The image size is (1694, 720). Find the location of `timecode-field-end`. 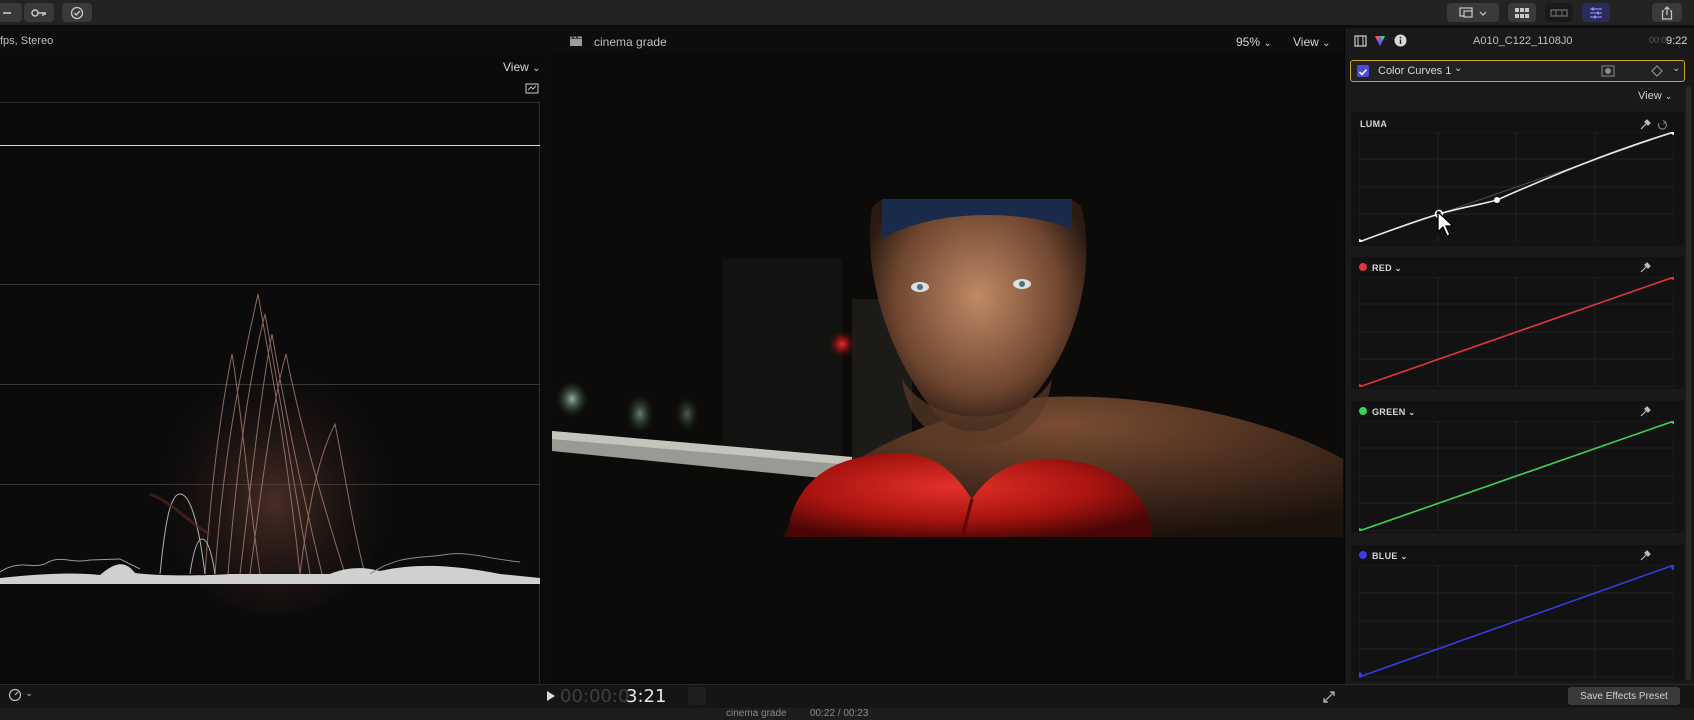

timecode-field-end is located at coordinates (697, 696).